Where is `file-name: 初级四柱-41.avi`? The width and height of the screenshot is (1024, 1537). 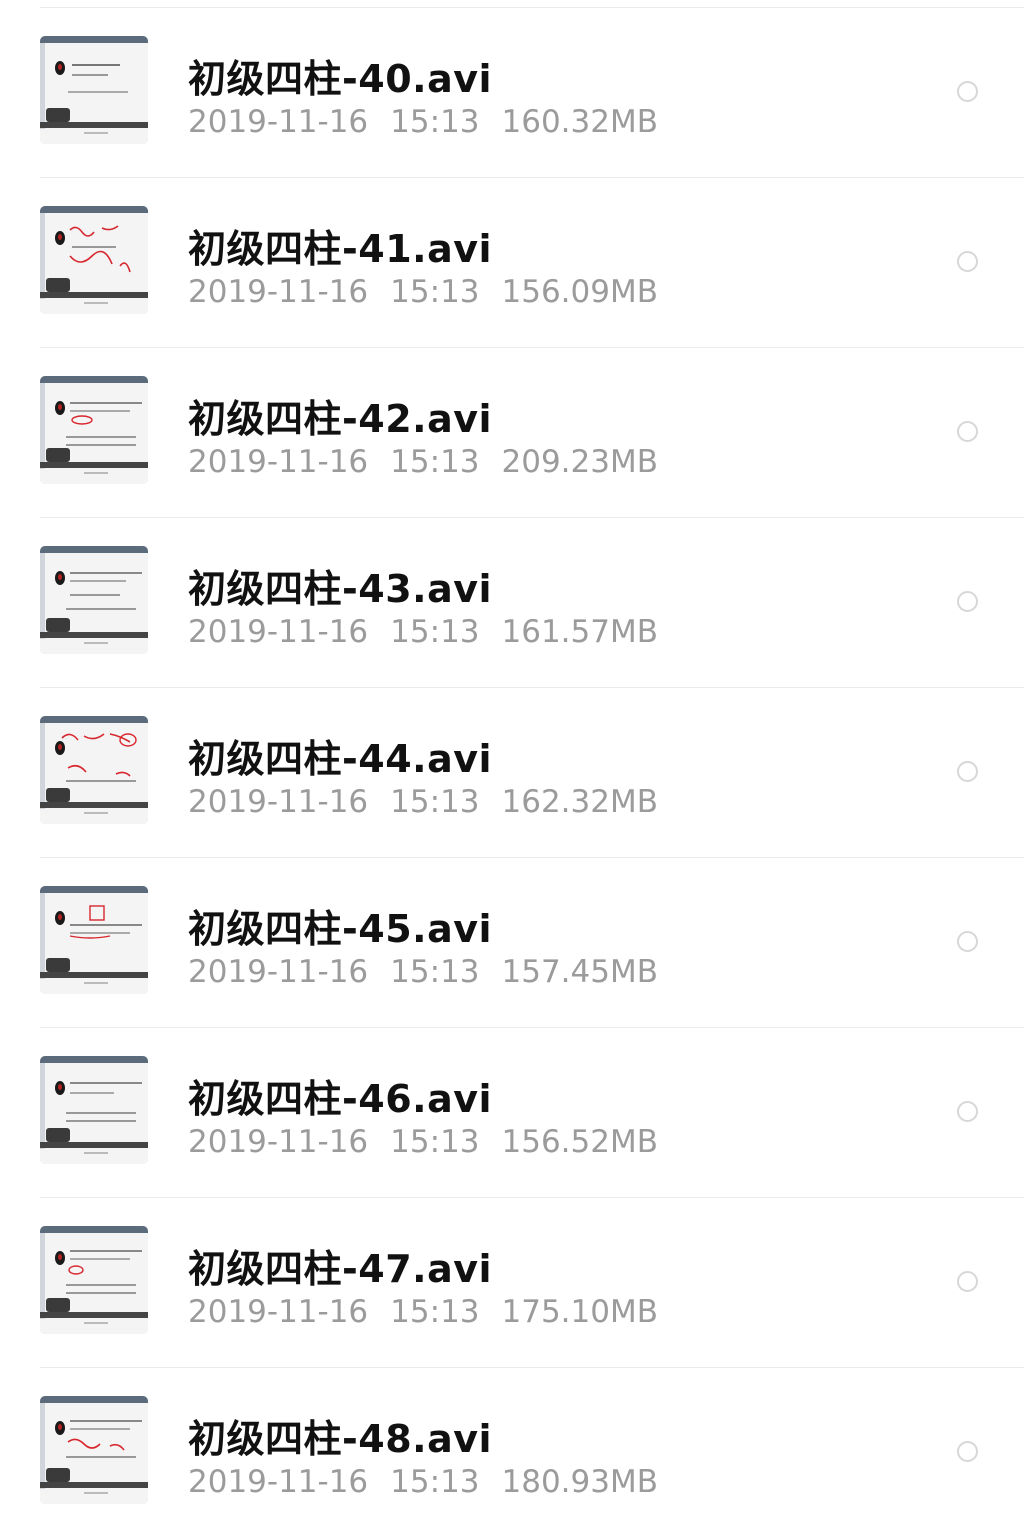 file-name: 初级四柱-41.avi is located at coordinates (340, 249).